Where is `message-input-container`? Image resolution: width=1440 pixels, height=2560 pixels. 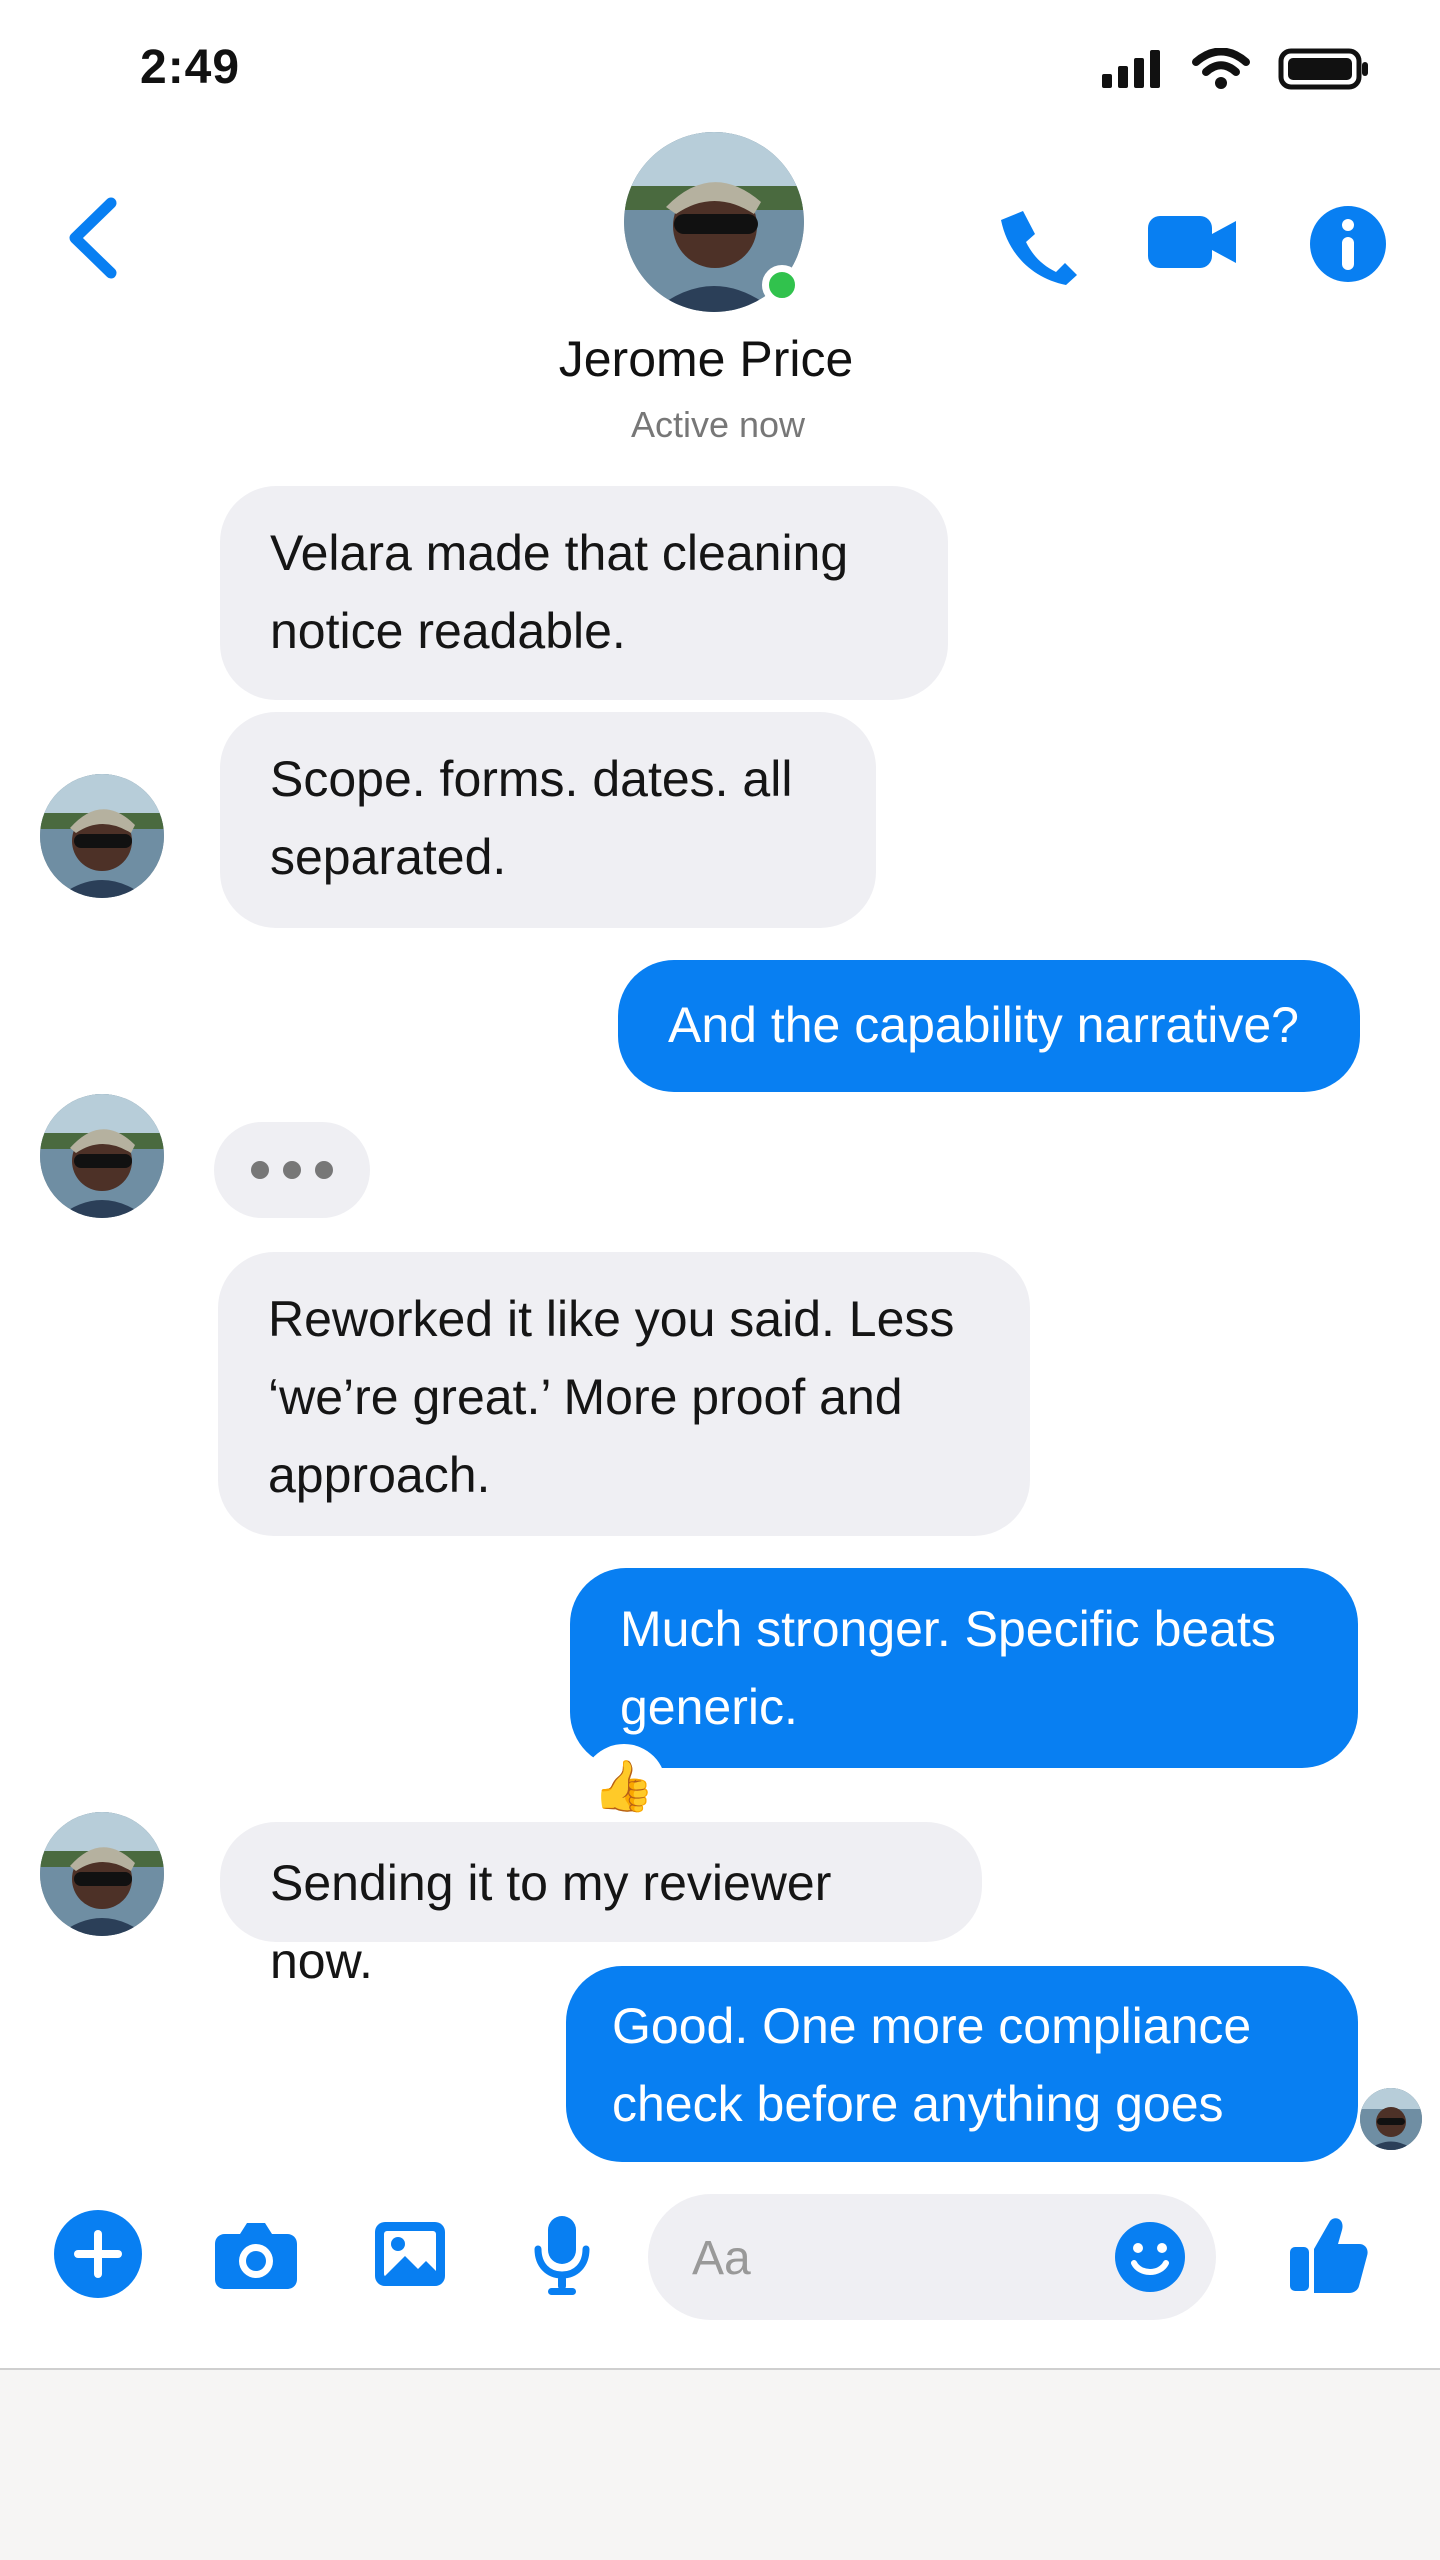
message-input-container is located at coordinates (932, 2258).